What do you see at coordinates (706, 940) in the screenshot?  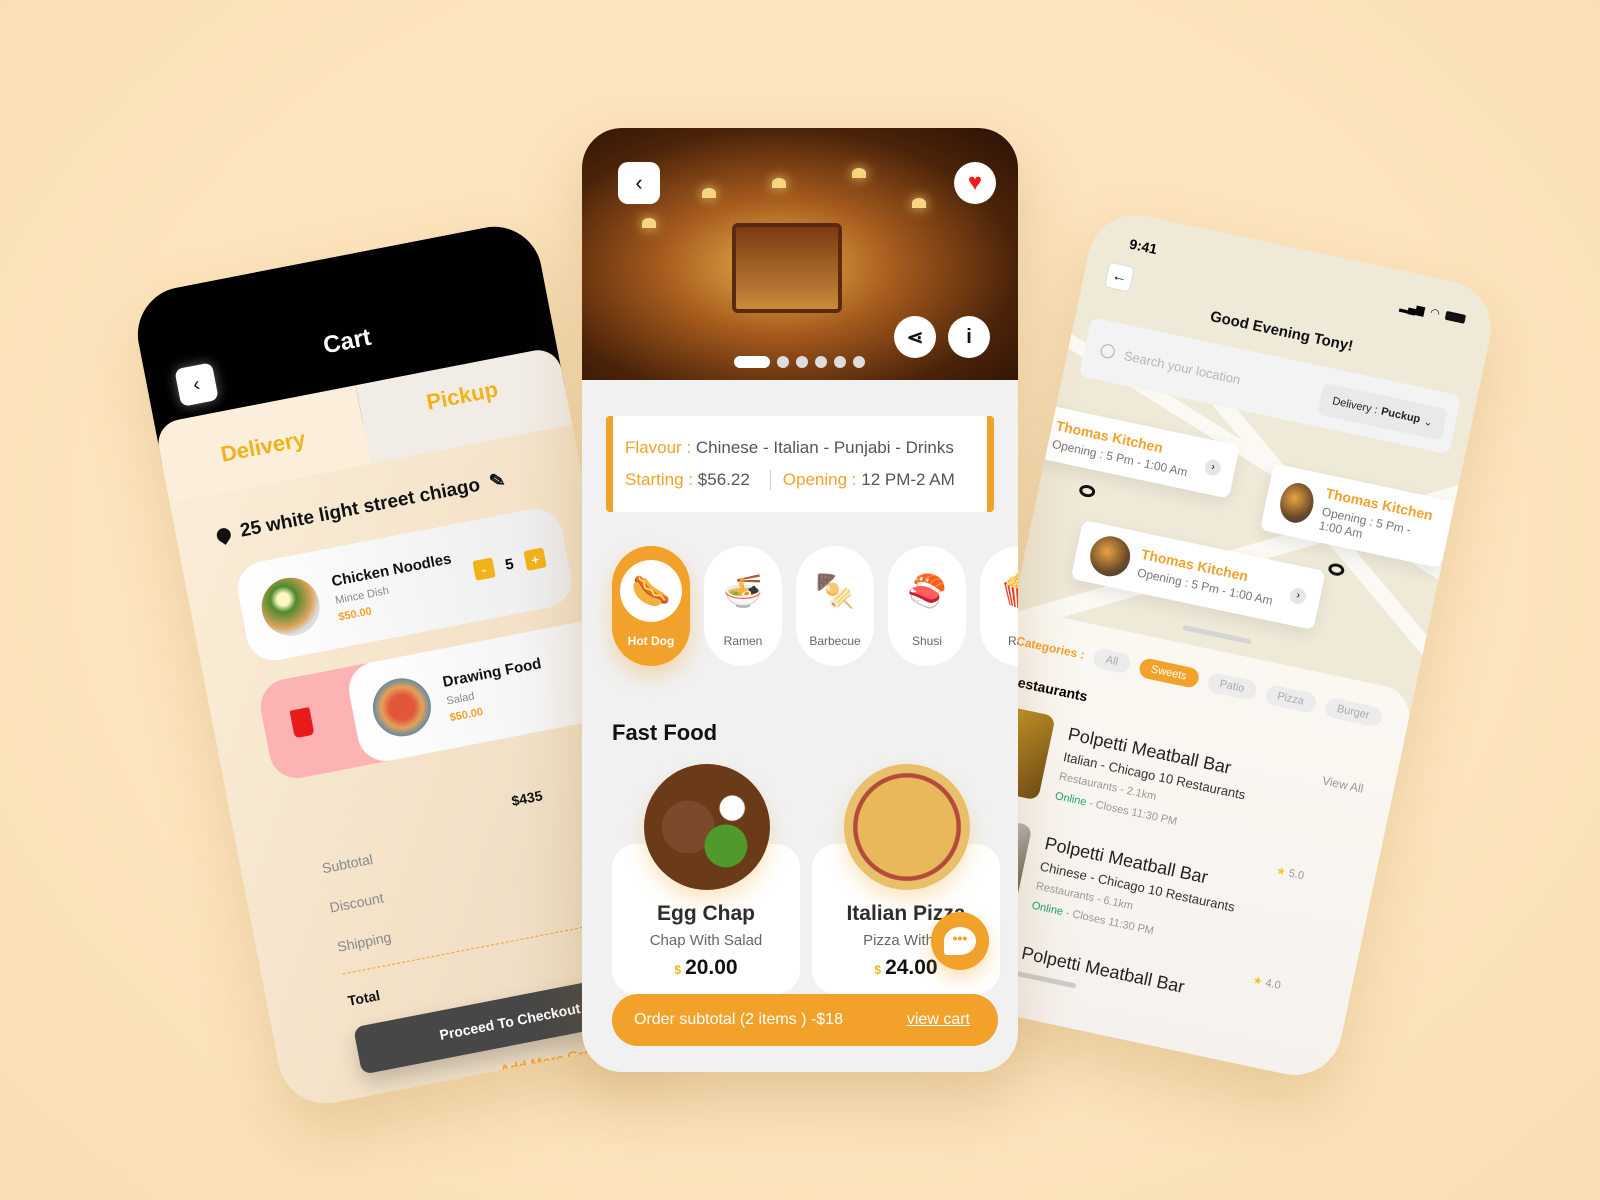 I see `food-description: Chap With Salad` at bounding box center [706, 940].